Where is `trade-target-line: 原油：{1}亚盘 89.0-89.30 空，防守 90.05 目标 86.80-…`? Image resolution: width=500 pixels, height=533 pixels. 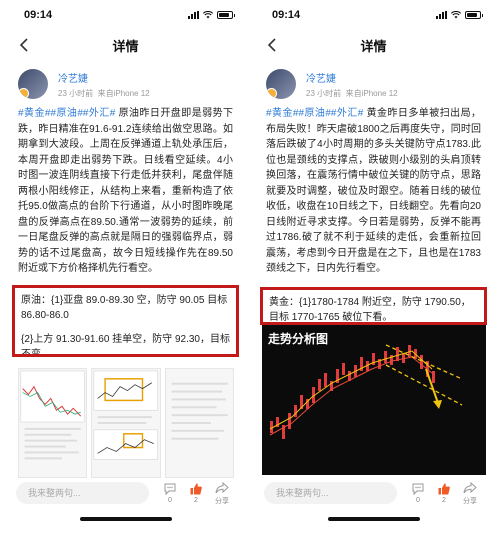 trade-target-line: 原油：{1}亚盘 89.0-89.30 空，防守 90.05 目标 86.80-… is located at coordinates (124, 308).